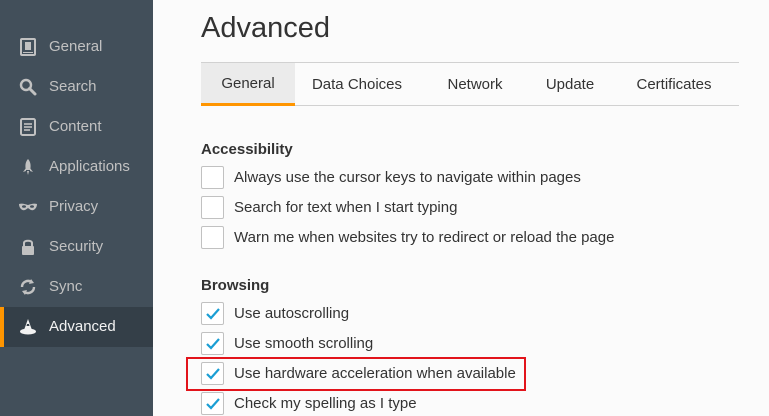 This screenshot has width=769, height=416. Describe the element at coordinates (570, 84) in the screenshot. I see `tab-update: Update` at that location.